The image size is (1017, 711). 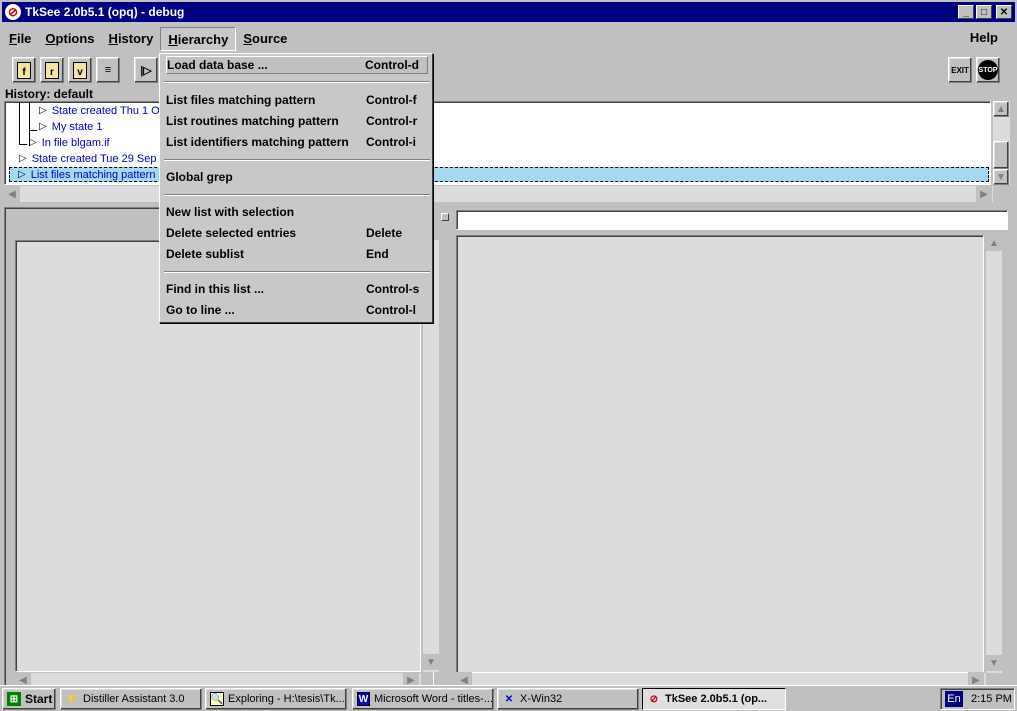 I want to click on start-button: ⊞ Start, so click(x=29, y=699).